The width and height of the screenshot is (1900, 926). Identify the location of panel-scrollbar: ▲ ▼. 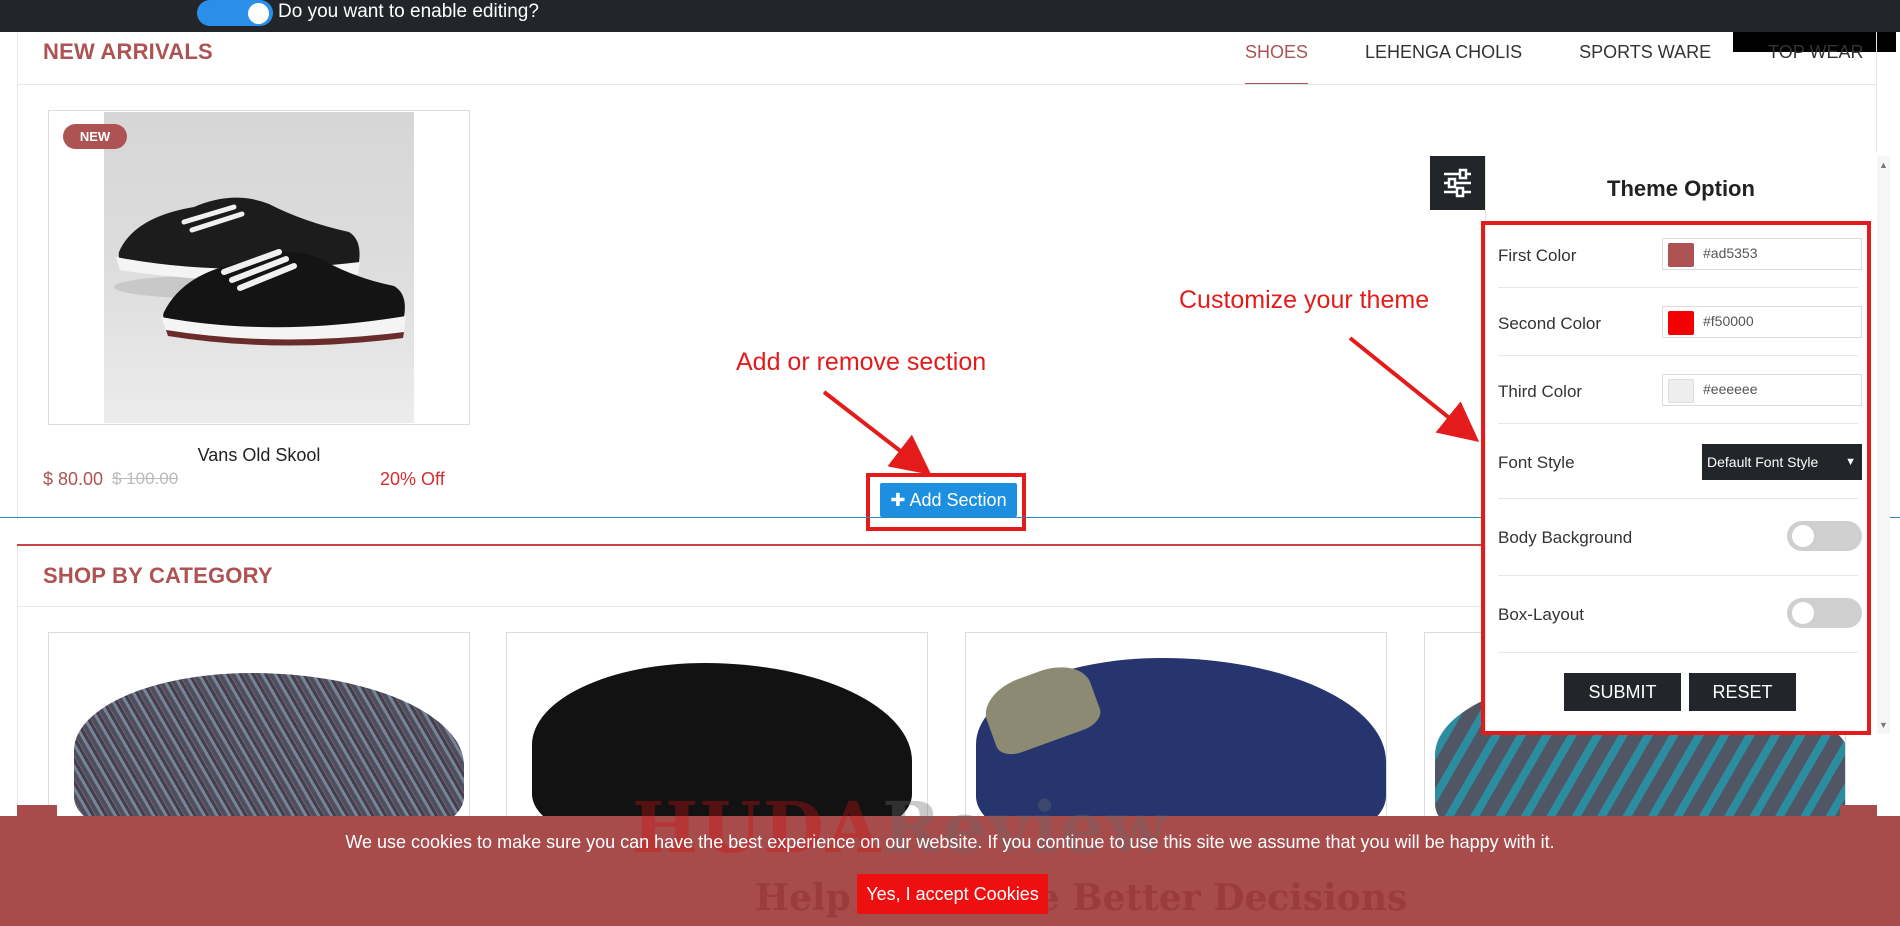
(1883, 445).